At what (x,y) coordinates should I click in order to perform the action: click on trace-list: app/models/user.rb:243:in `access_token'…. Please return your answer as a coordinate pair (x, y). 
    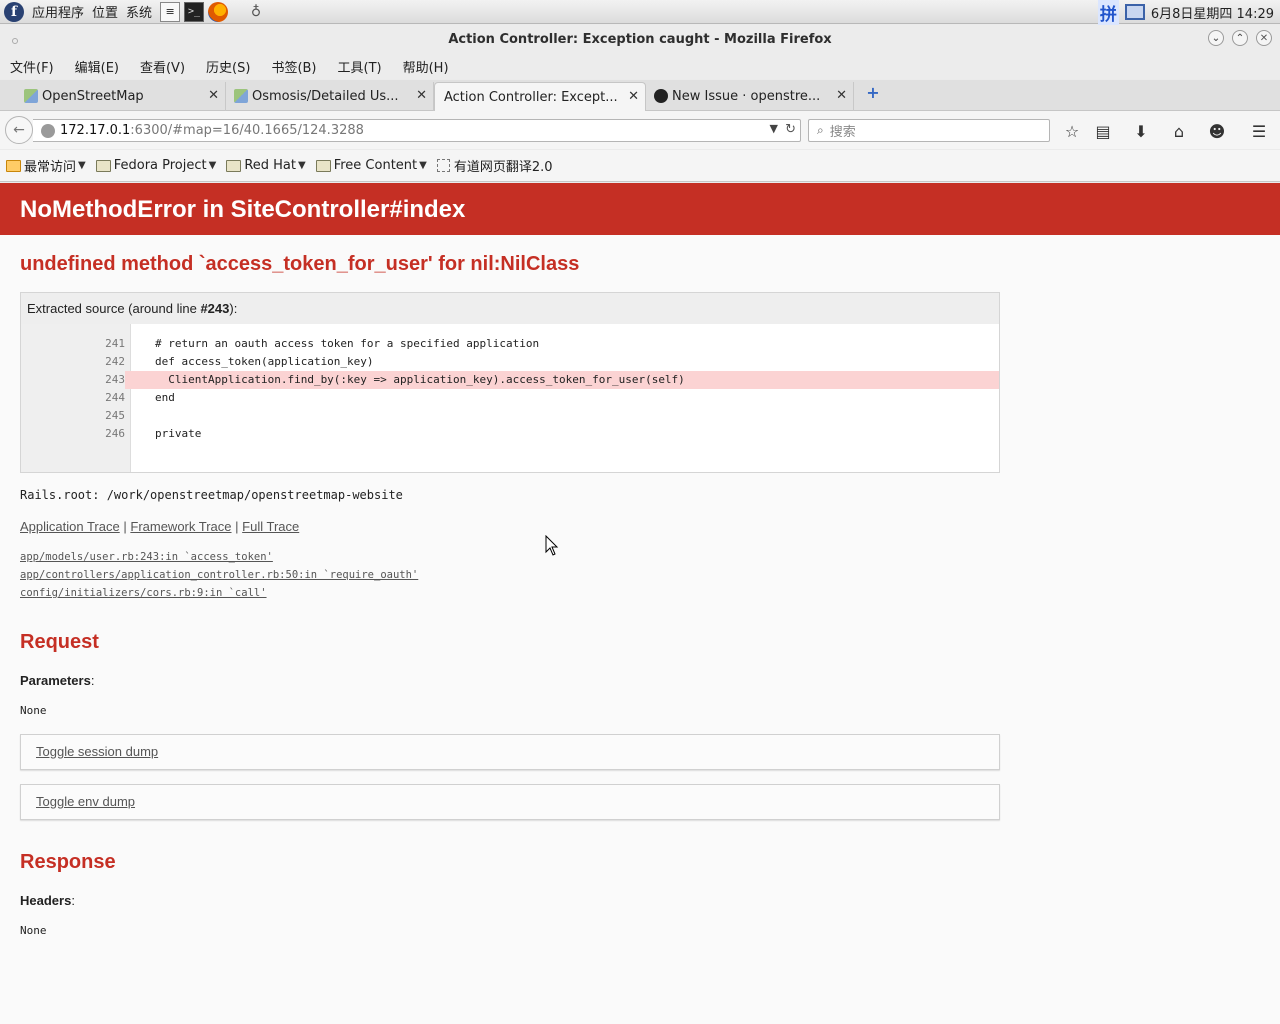
    Looking at the image, I should click on (219, 575).